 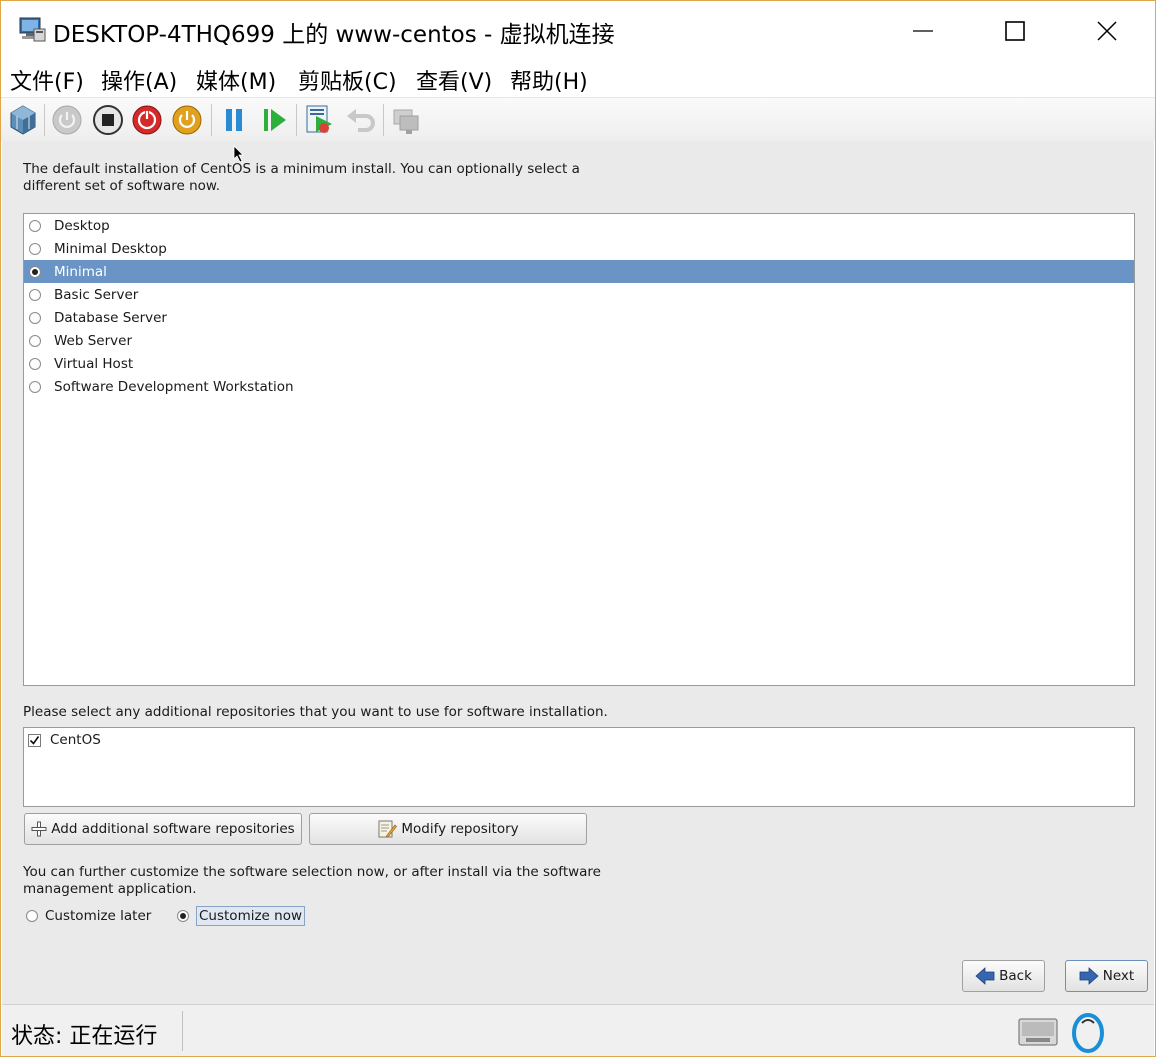 I want to click on add-repository-label: Add additional software repositories, so click(x=173, y=829).